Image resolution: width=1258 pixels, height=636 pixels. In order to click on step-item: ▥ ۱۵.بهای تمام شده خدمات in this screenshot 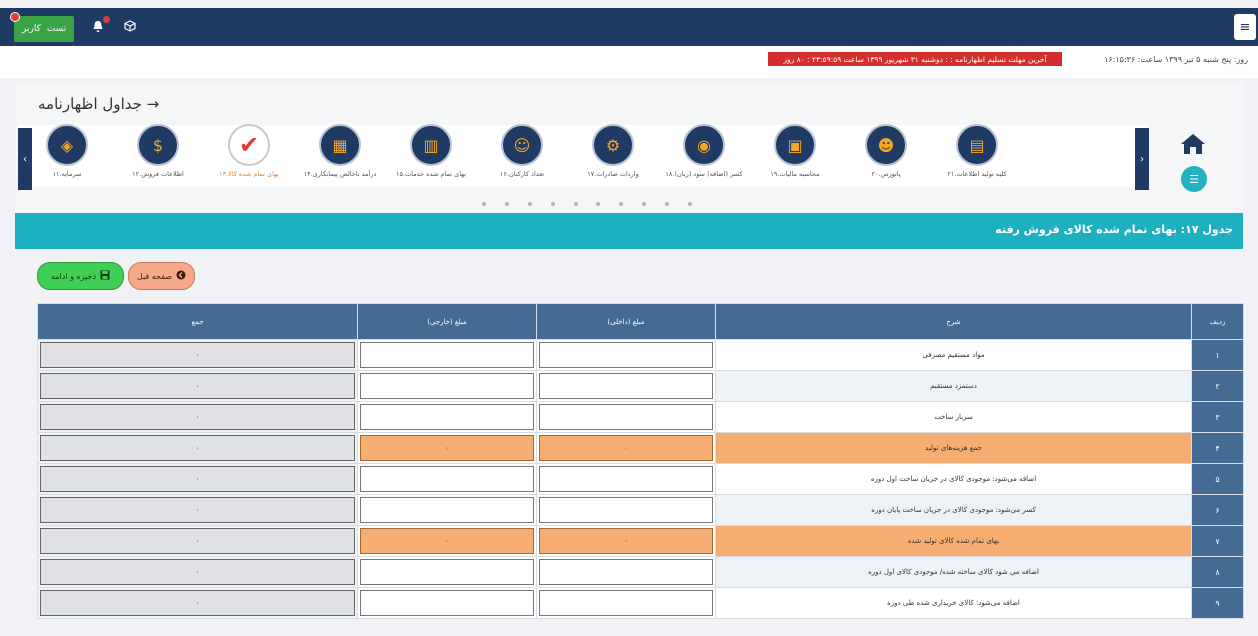, I will do `click(431, 151)`.